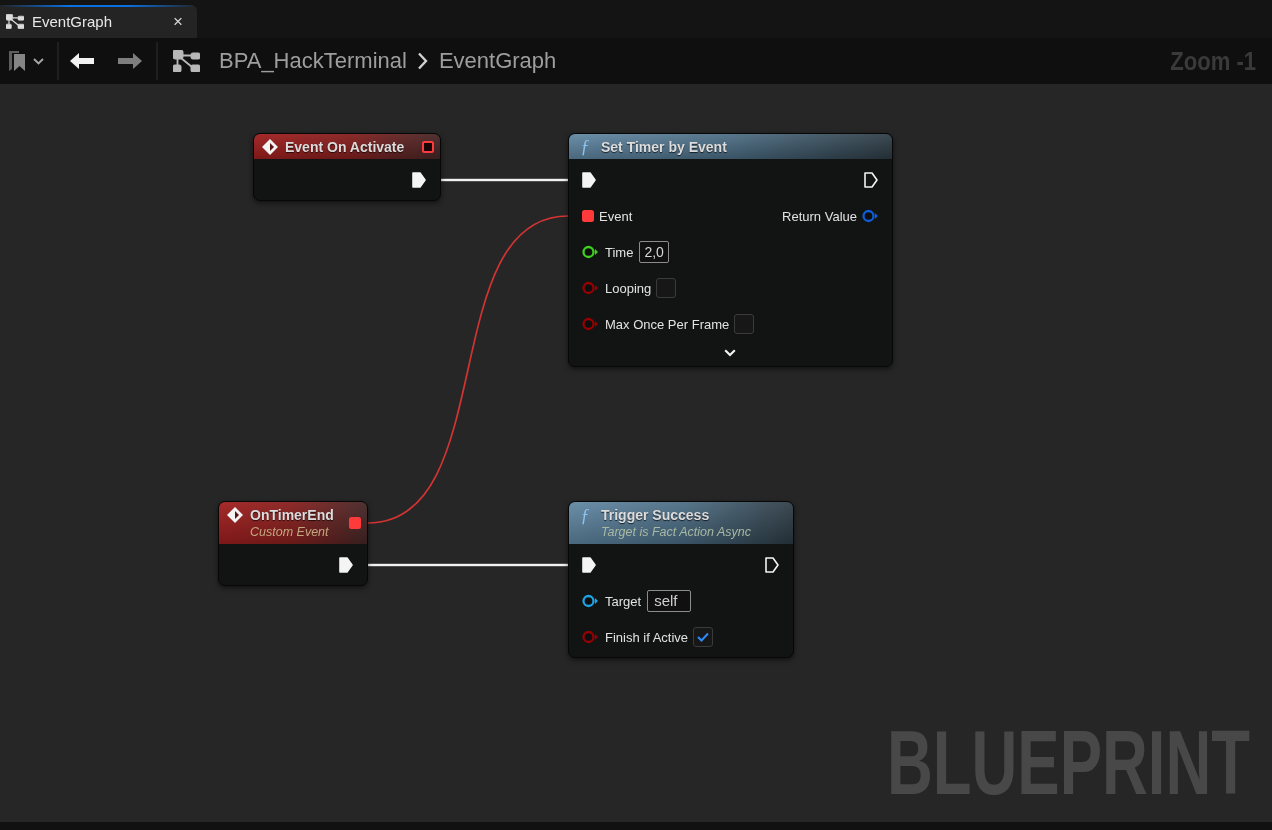  Describe the element at coordinates (293, 543) in the screenshot. I see `event-node: OnTimerEnd Custom Event` at that location.